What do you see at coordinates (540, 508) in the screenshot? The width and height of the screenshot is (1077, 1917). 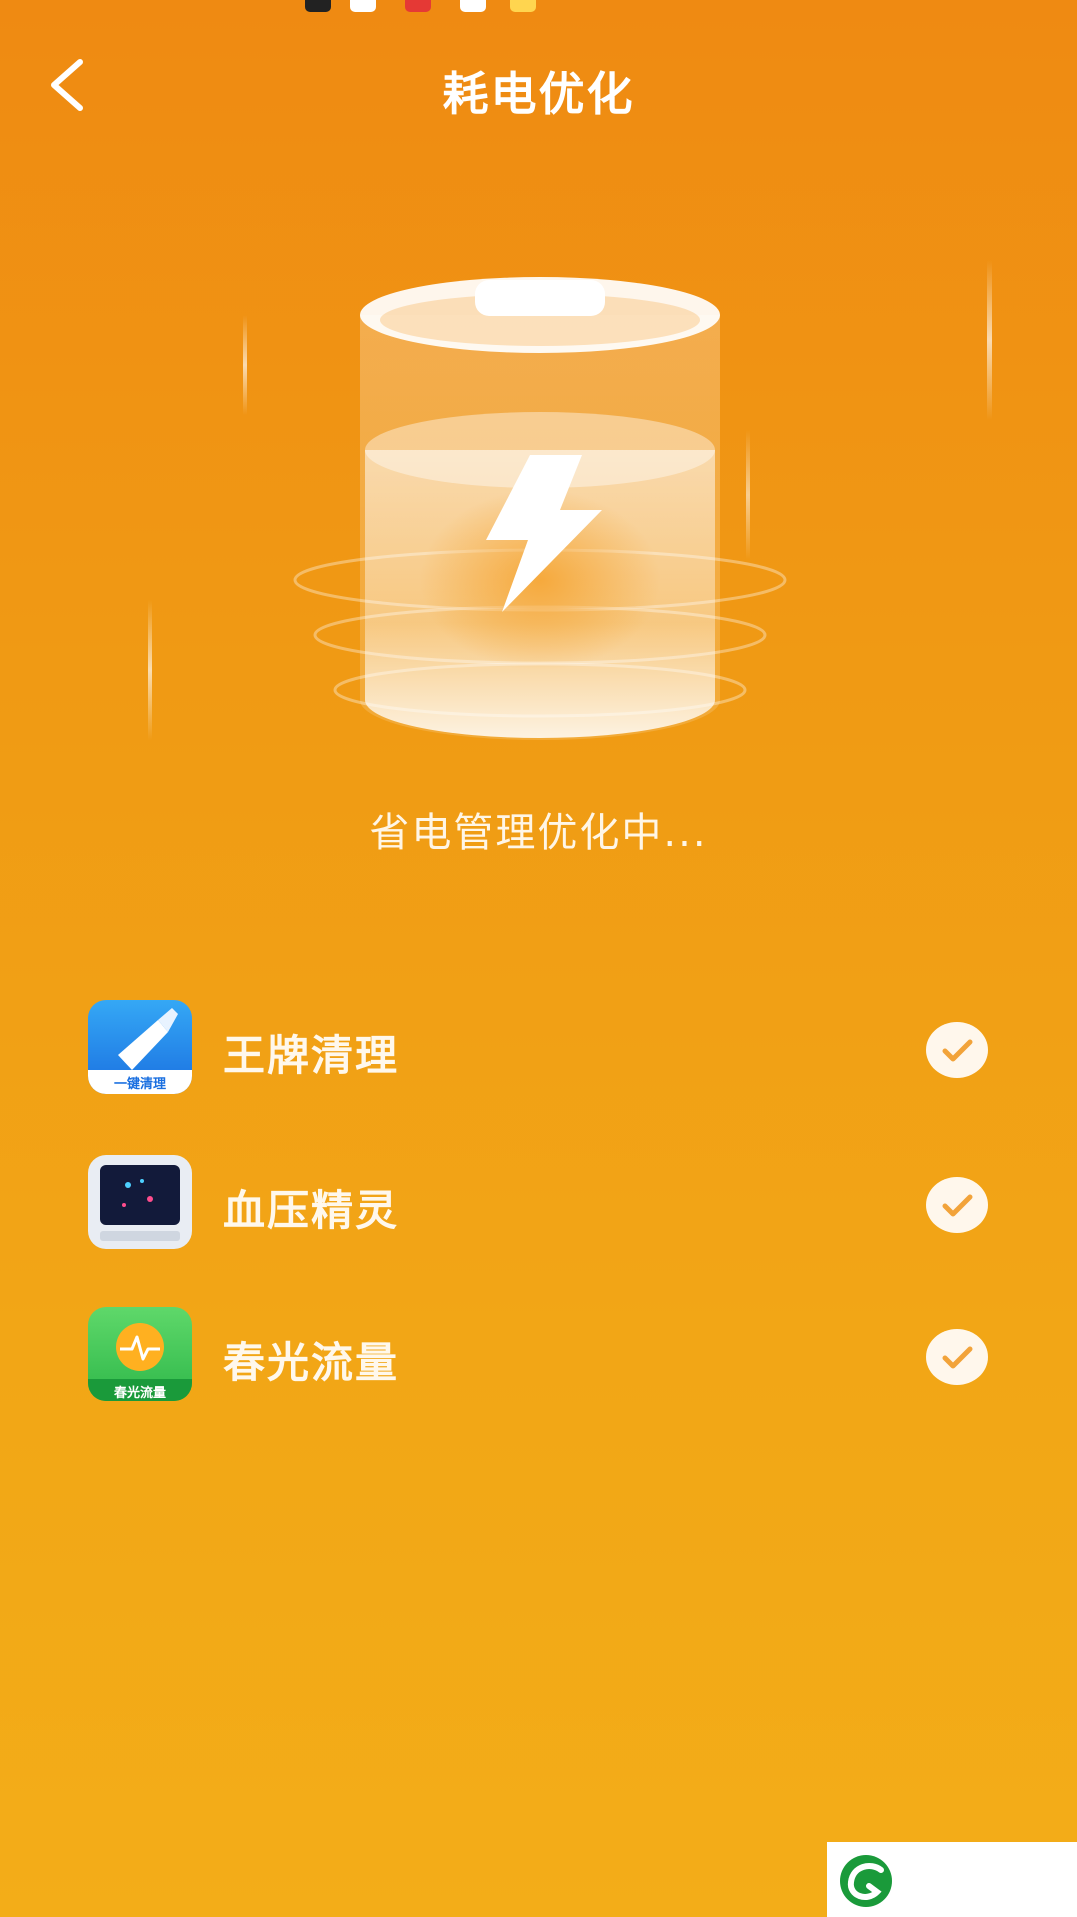 I see `battery-charging-icon` at bounding box center [540, 508].